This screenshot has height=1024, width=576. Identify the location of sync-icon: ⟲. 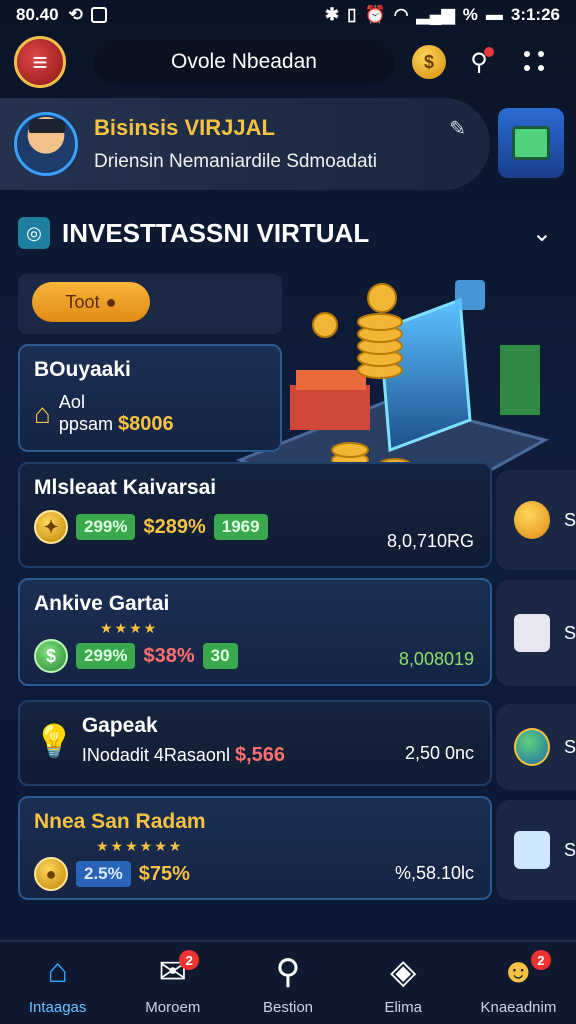
(75, 14).